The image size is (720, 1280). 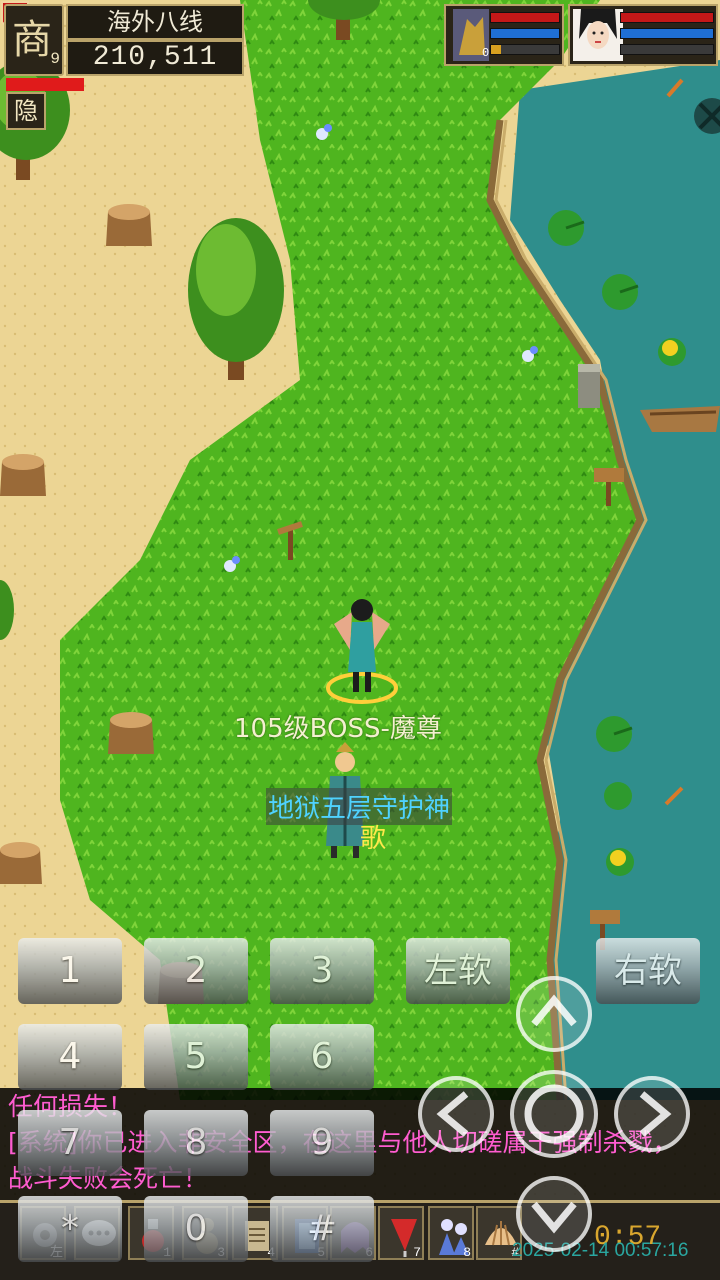 I want to click on player-status-frame, so click(x=643, y=35).